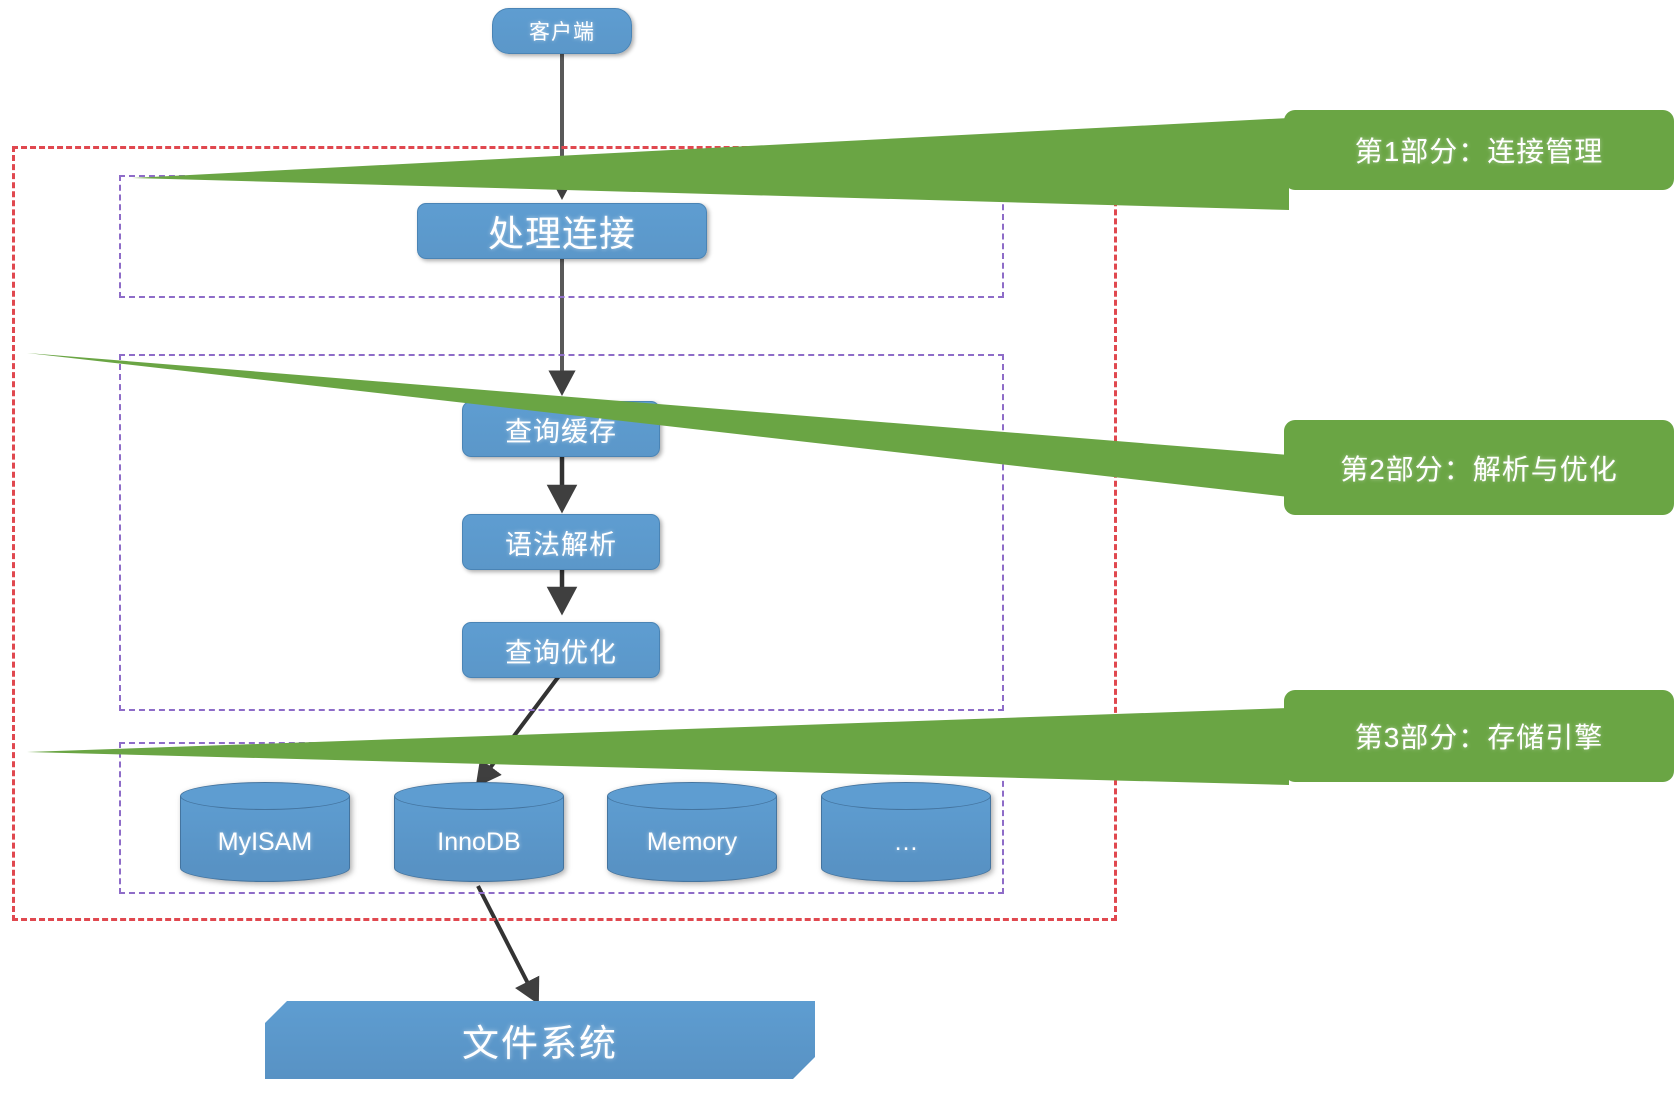 The width and height of the screenshot is (1678, 1113). I want to click on node-client-label: 客户端, so click(562, 32).